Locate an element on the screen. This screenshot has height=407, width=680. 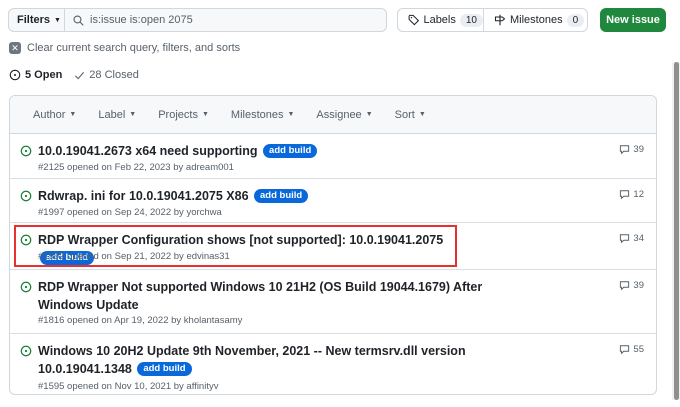
assignee-filter: Assignee ▼ is located at coordinates (344, 115).